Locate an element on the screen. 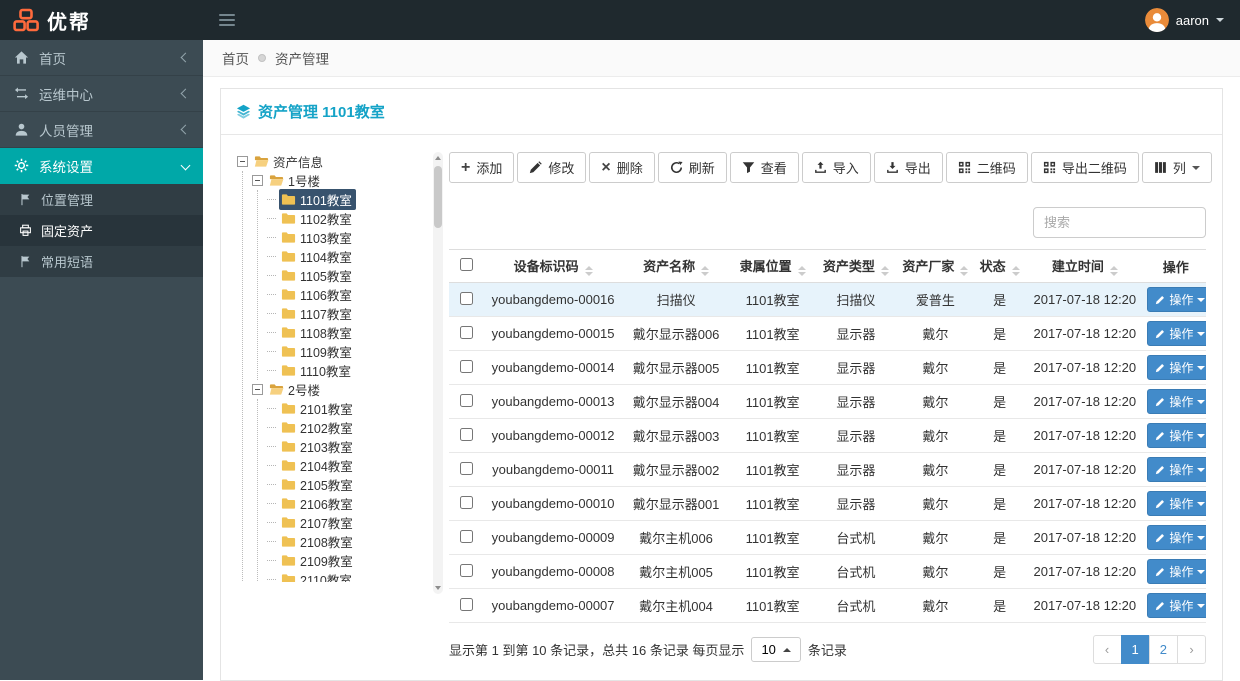 The width and height of the screenshot is (1240, 681). header-asset-type: 资产类型 is located at coordinates (856, 266).